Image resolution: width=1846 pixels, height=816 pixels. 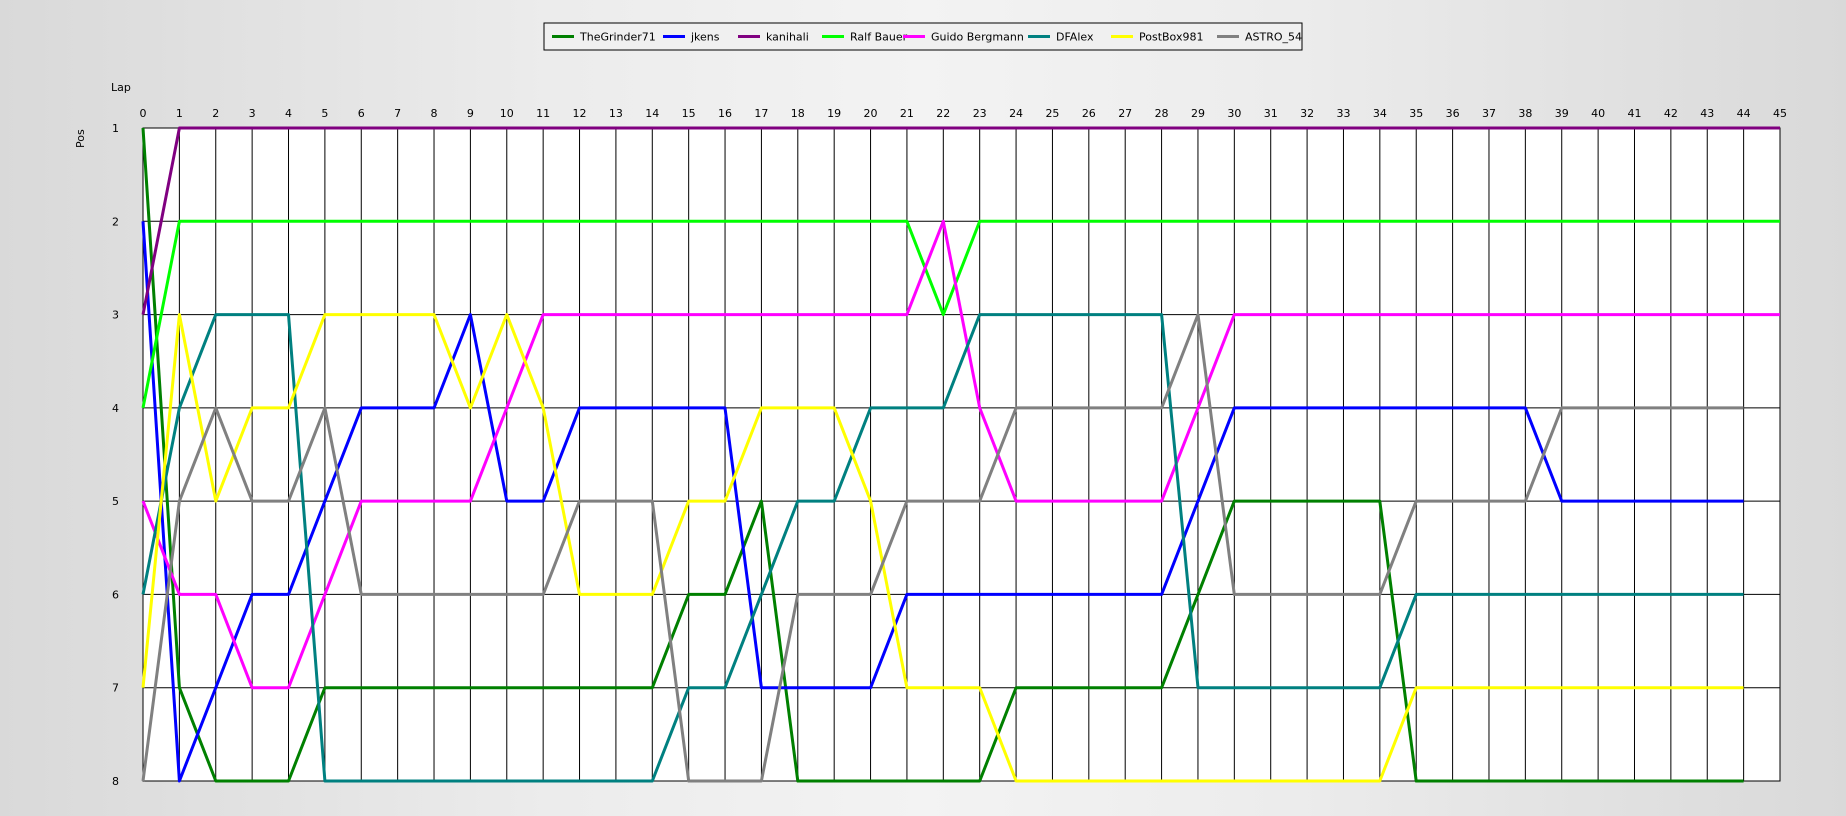 I want to click on x-tick-label-4: 4, so click(x=288, y=113).